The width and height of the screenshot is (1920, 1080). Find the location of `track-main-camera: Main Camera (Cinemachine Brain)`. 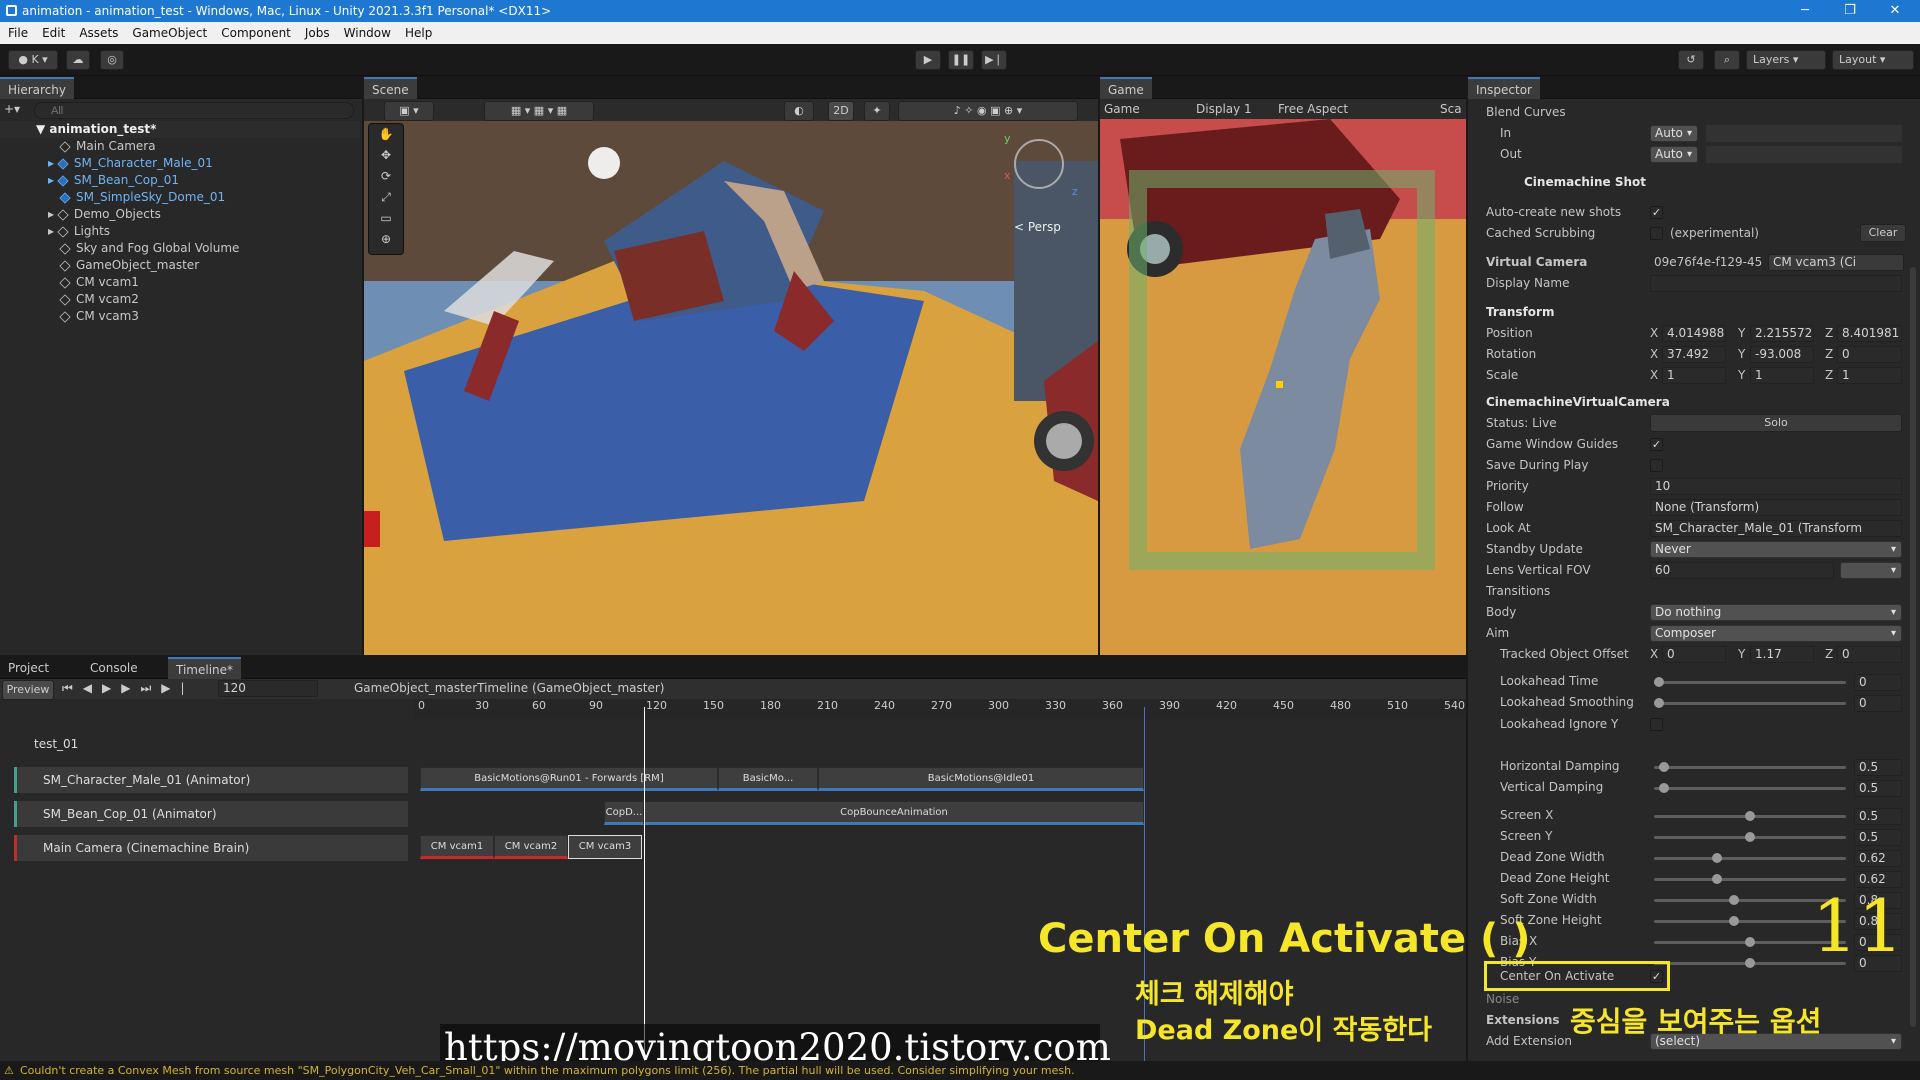

track-main-camera: Main Camera (Cinemachine Brain) is located at coordinates (211, 848).